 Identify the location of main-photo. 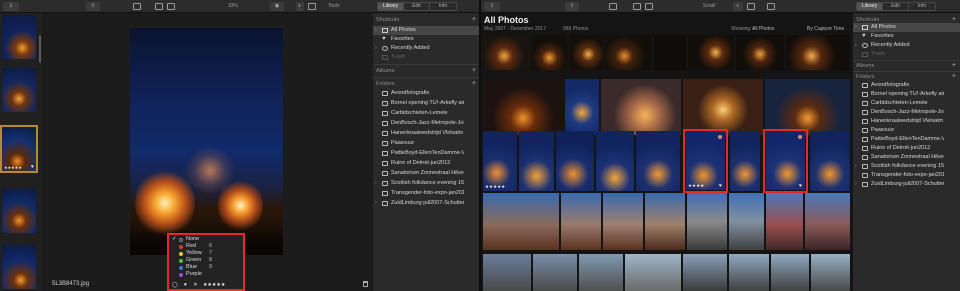
(206, 141).